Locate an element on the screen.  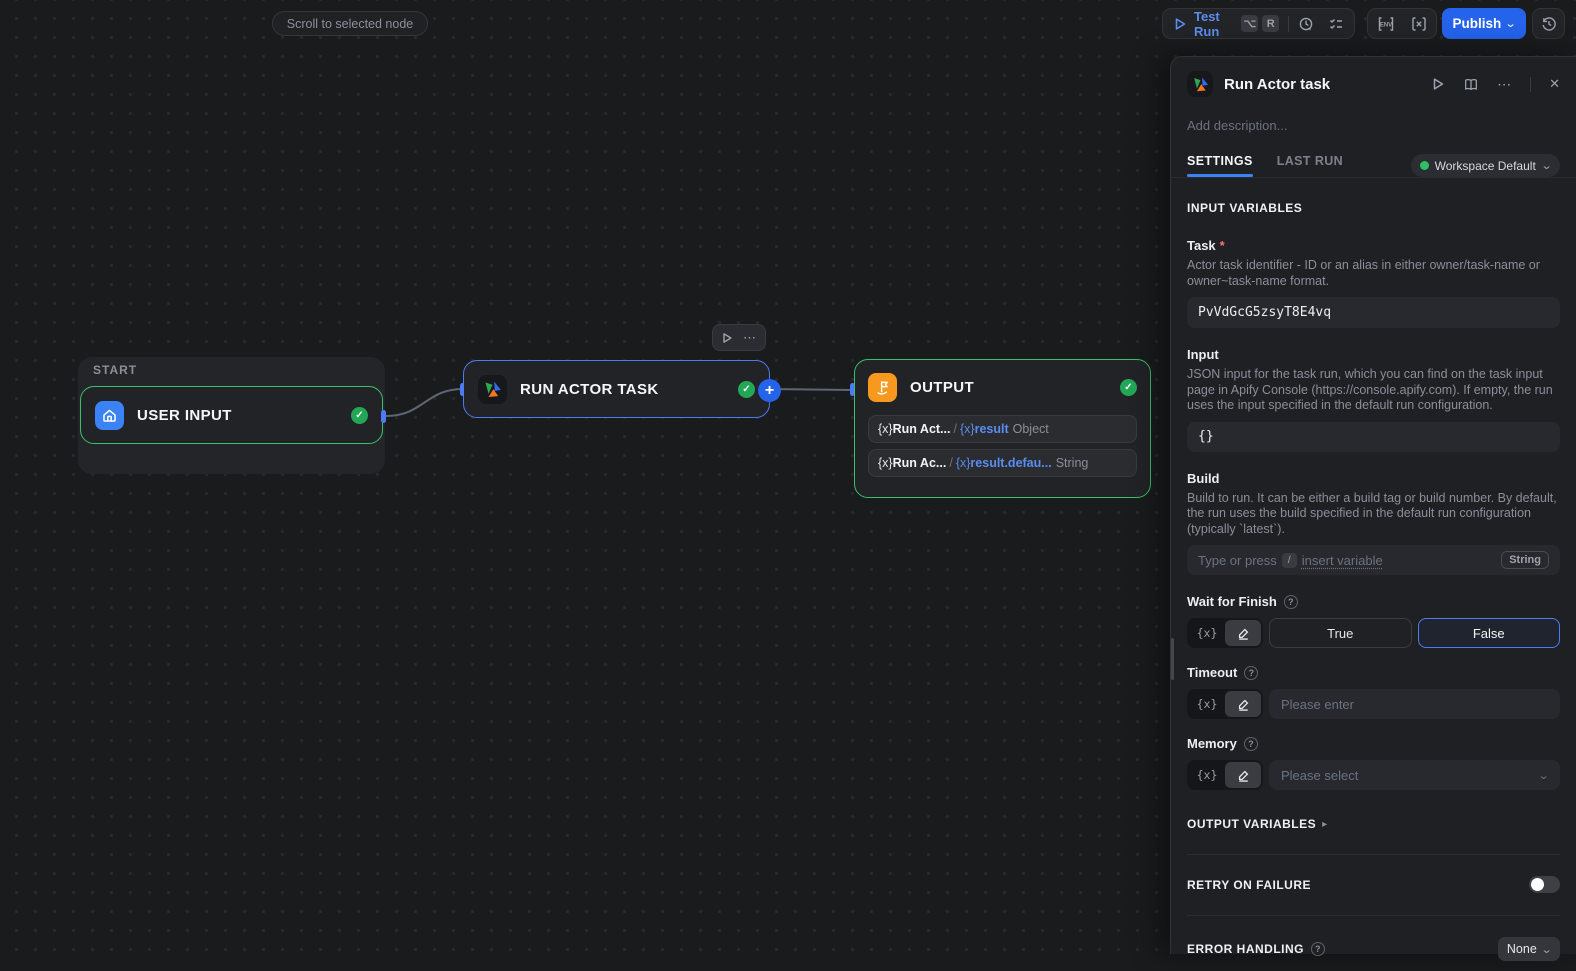
retry-on-failure-header: RETRY ON FAILURE is located at coordinates (1249, 885).